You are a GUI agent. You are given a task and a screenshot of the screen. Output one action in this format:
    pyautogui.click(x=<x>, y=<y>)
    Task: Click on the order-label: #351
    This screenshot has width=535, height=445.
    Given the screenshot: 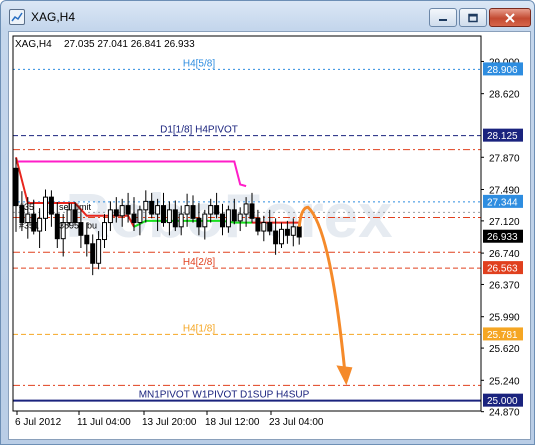 What is the action you would take?
    pyautogui.click(x=29, y=226)
    